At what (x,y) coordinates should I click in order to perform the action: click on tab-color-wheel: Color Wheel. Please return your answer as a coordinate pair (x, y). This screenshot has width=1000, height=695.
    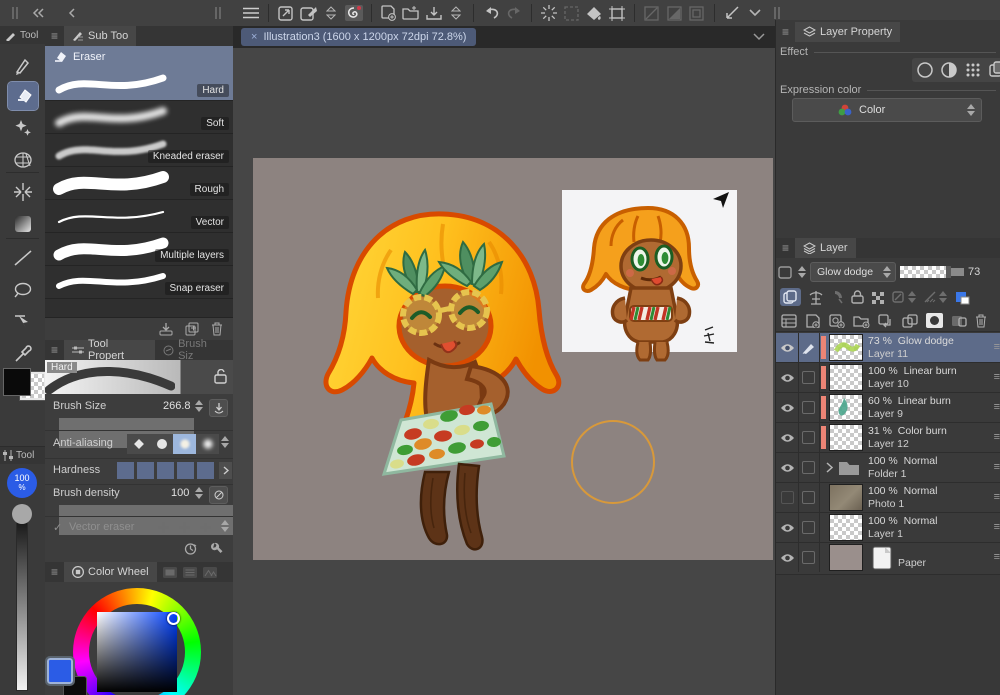
    Looking at the image, I should click on (110, 572).